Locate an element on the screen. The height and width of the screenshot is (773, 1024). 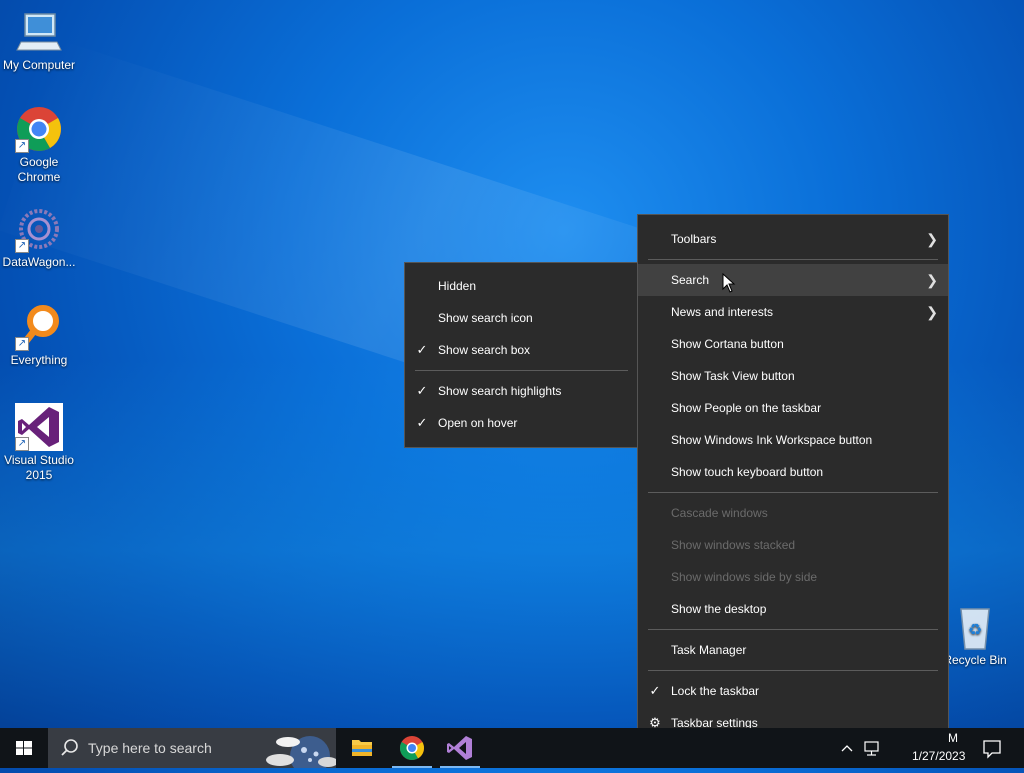
search-icon is located at coordinates (69, 747).